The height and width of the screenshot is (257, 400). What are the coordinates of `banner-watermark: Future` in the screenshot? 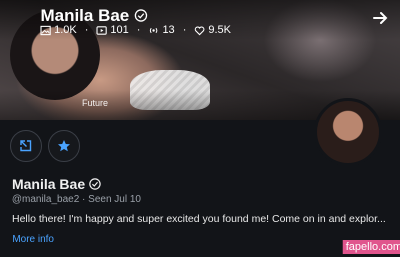 It's located at (95, 103).